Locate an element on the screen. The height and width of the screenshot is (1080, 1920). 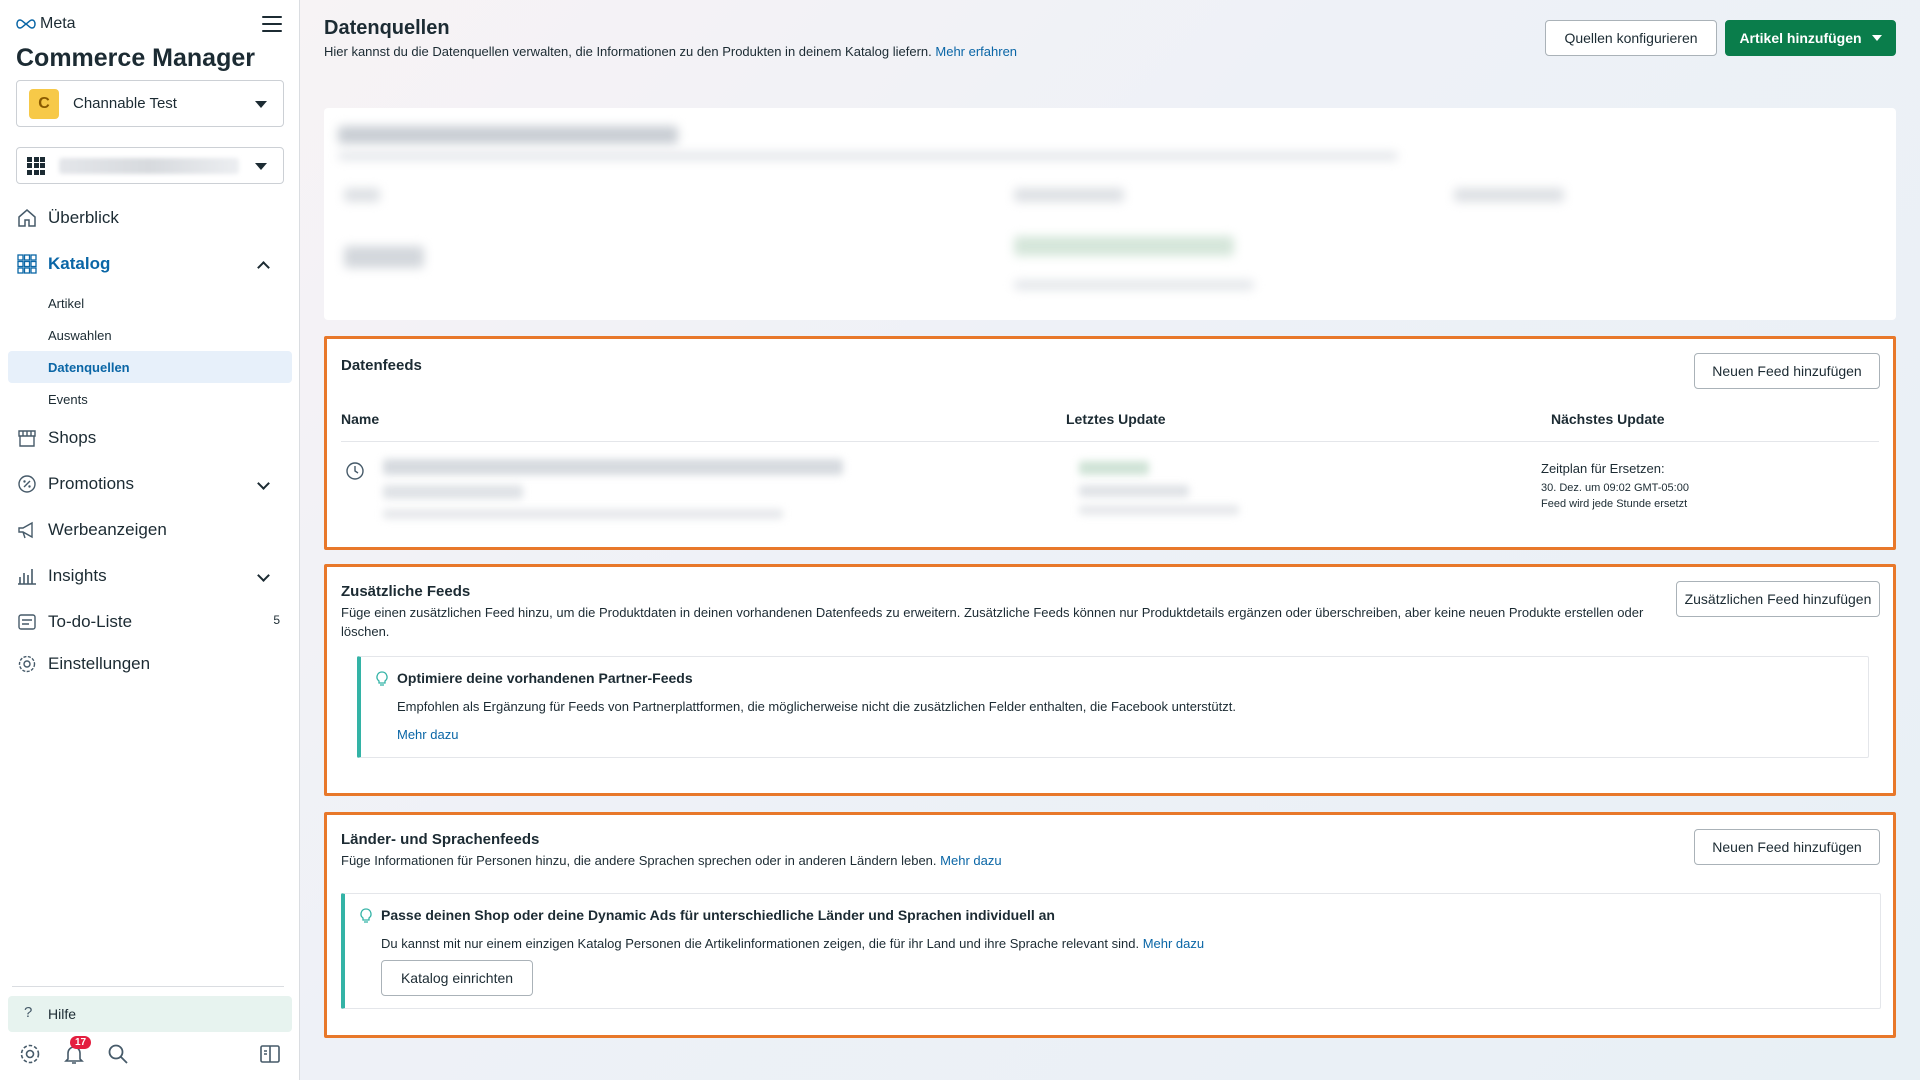
chevron-up-icon is located at coordinates (263, 267).